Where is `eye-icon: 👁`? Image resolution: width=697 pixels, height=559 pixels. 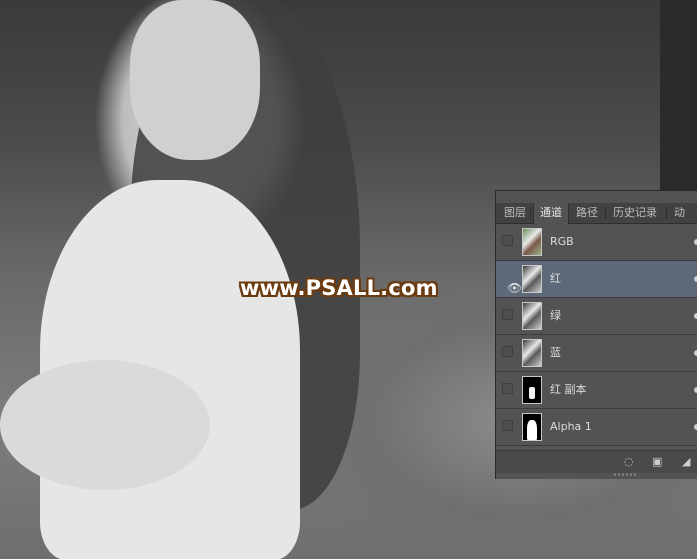 eye-icon: 👁 is located at coordinates (515, 288).